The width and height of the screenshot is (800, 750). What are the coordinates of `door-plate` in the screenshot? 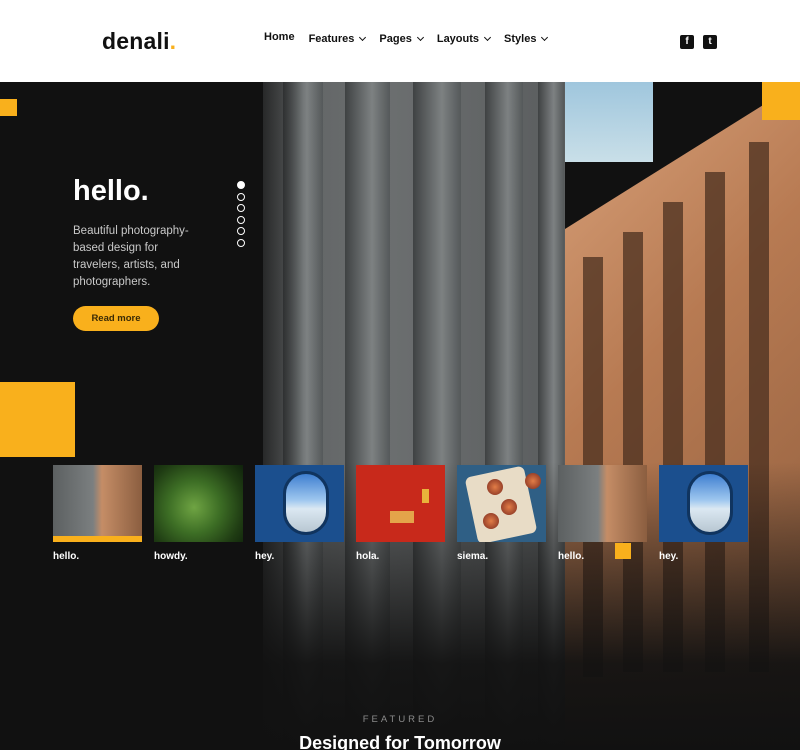 It's located at (402, 517).